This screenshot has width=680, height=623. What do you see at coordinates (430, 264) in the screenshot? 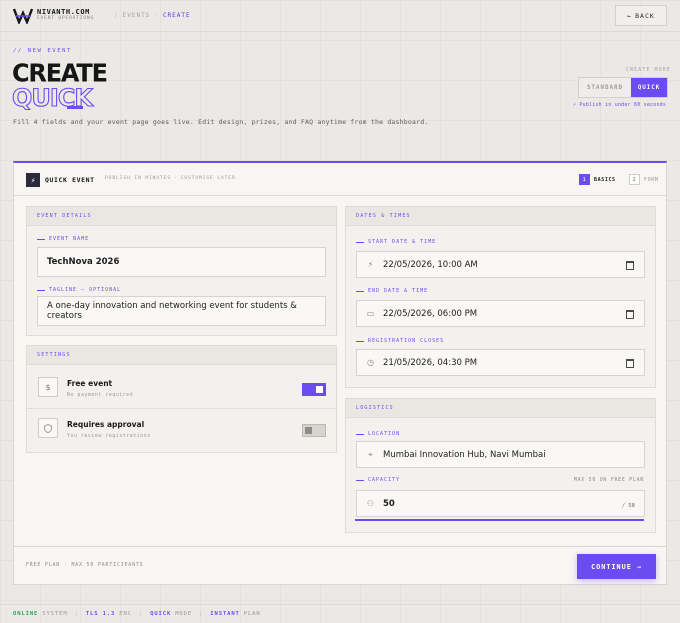
I see `start-date-value: 22/05/2026, 10:00 AM` at bounding box center [430, 264].